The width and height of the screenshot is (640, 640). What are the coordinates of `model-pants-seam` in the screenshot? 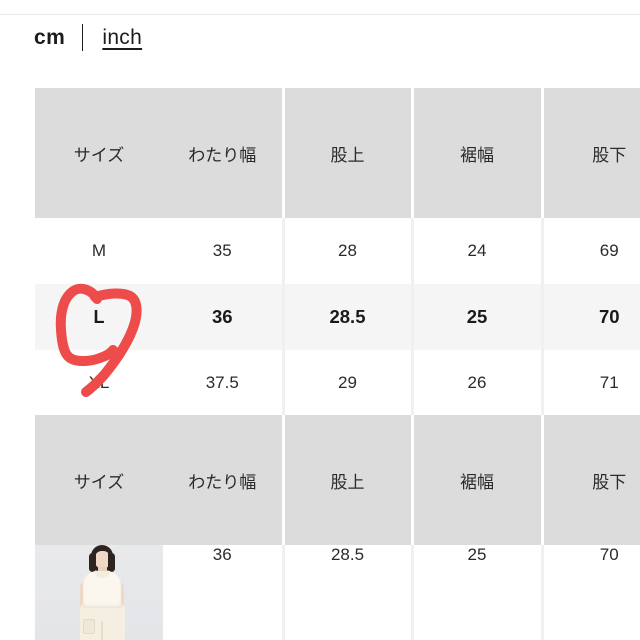 It's located at (102, 630).